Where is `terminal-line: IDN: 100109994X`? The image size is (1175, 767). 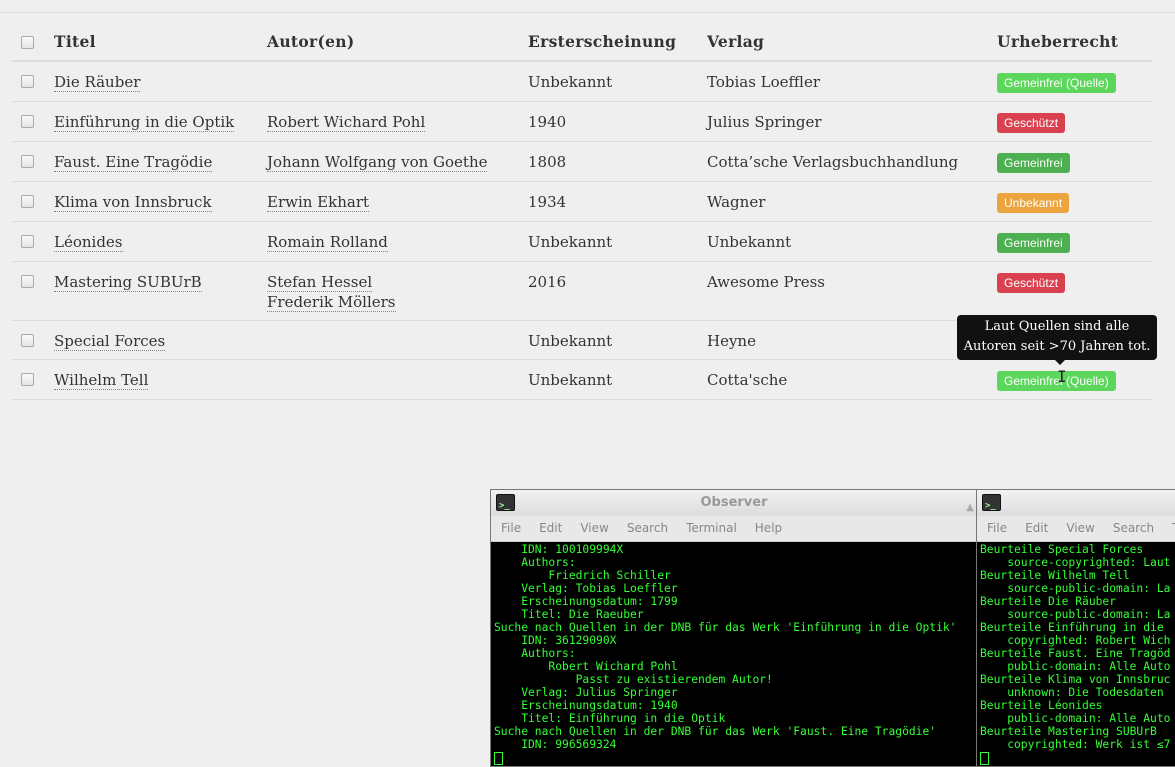
terminal-line: IDN: 100109994X is located at coordinates (559, 549).